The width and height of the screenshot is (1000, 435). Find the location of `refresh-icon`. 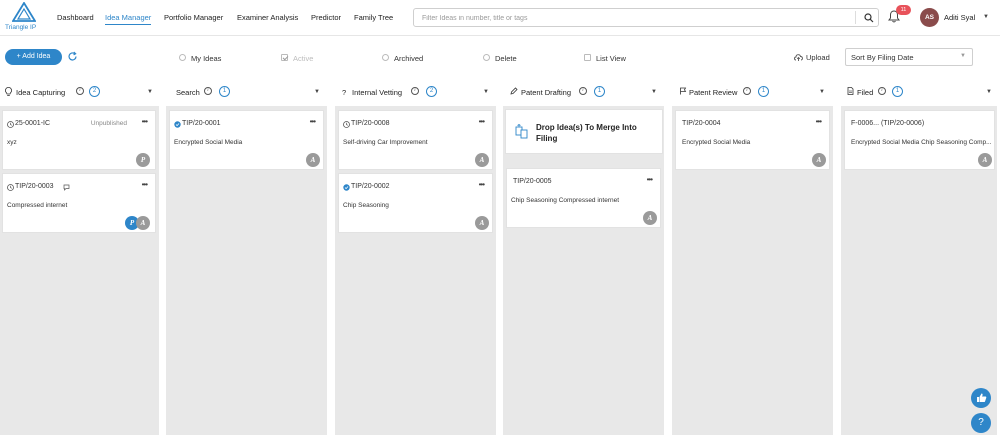

refresh-icon is located at coordinates (72, 56).